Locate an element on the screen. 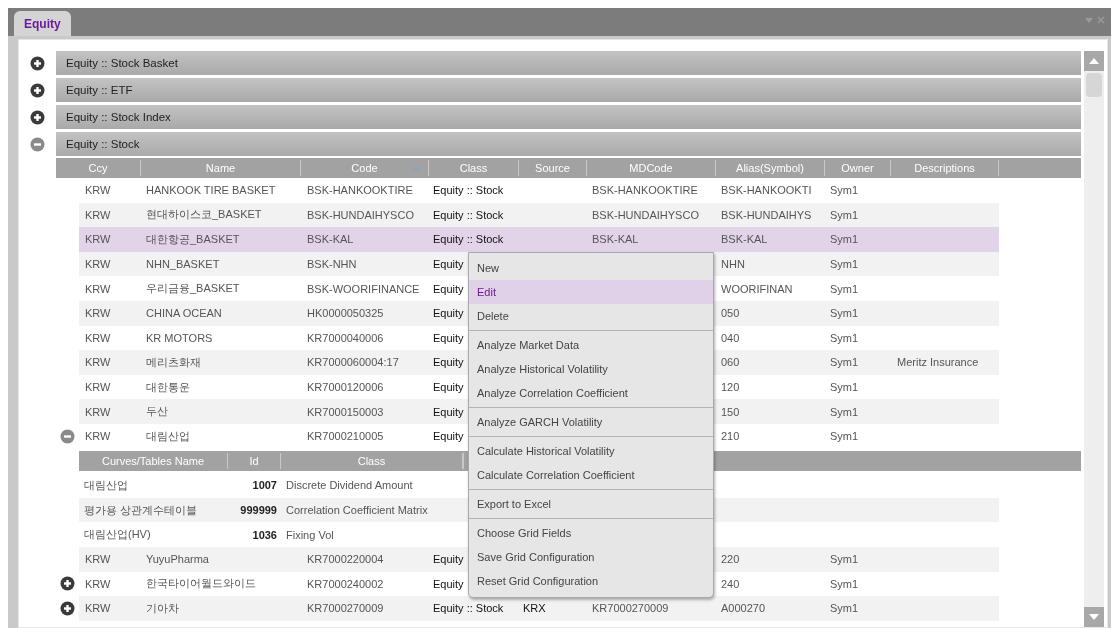 The width and height of the screenshot is (1119, 628). table-cell: KRX is located at coordinates (534, 608).